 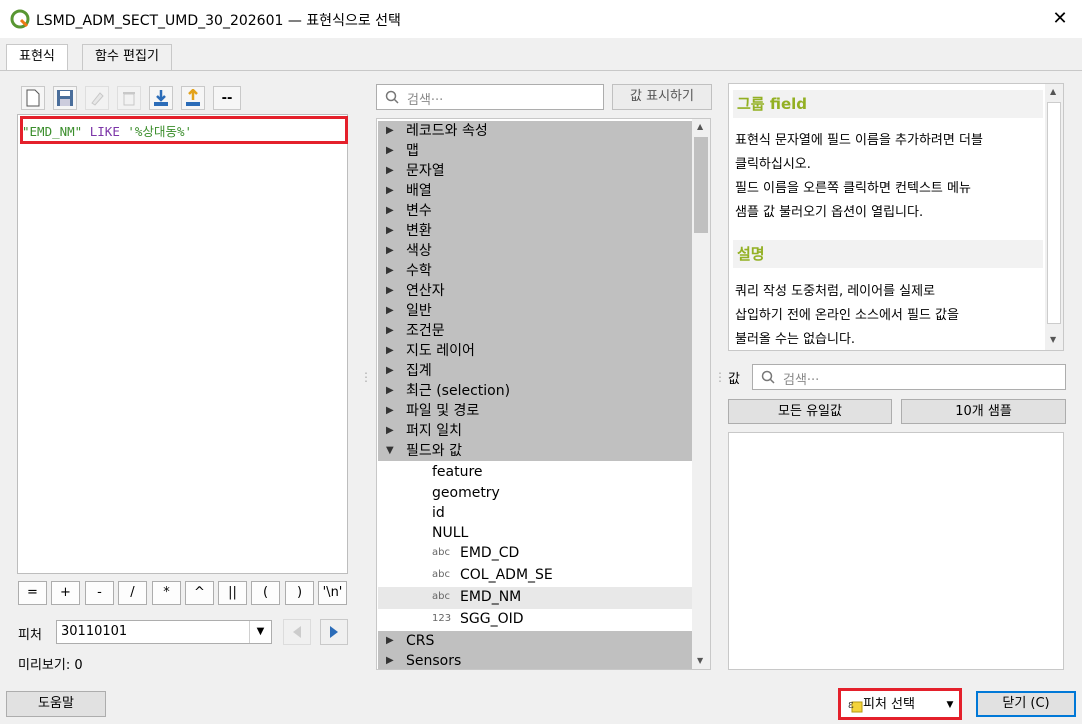 What do you see at coordinates (535, 351) in the screenshot?
I see `tree-group: ▶ 지도 레이어` at bounding box center [535, 351].